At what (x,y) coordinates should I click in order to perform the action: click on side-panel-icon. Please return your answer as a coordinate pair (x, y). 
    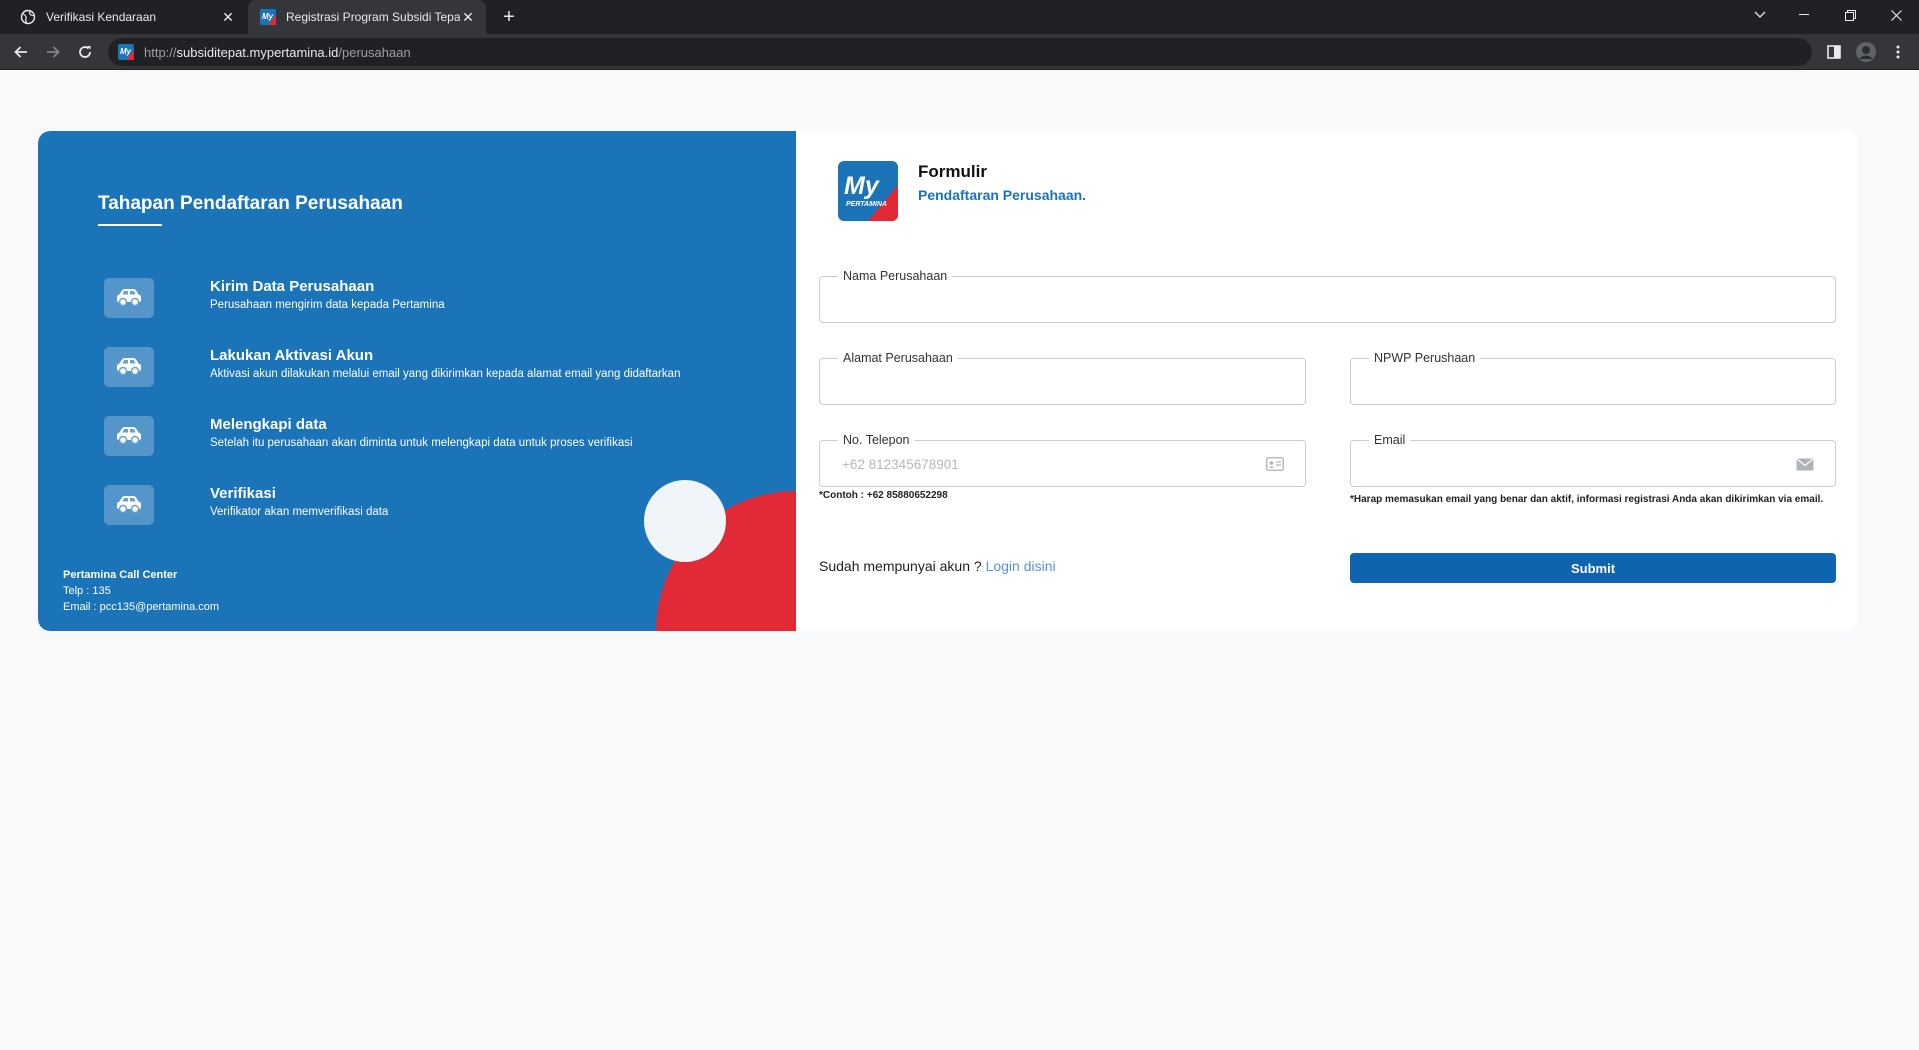
    Looking at the image, I should click on (1834, 52).